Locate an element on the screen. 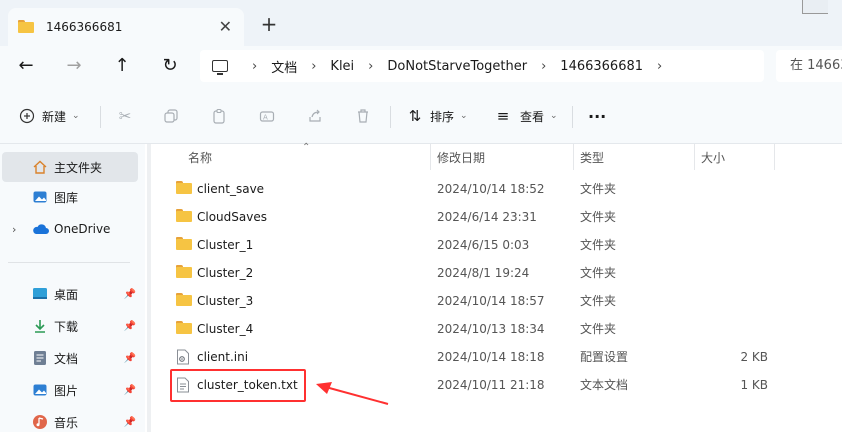  sidebar-item-label: 桌面 is located at coordinates (66, 294).